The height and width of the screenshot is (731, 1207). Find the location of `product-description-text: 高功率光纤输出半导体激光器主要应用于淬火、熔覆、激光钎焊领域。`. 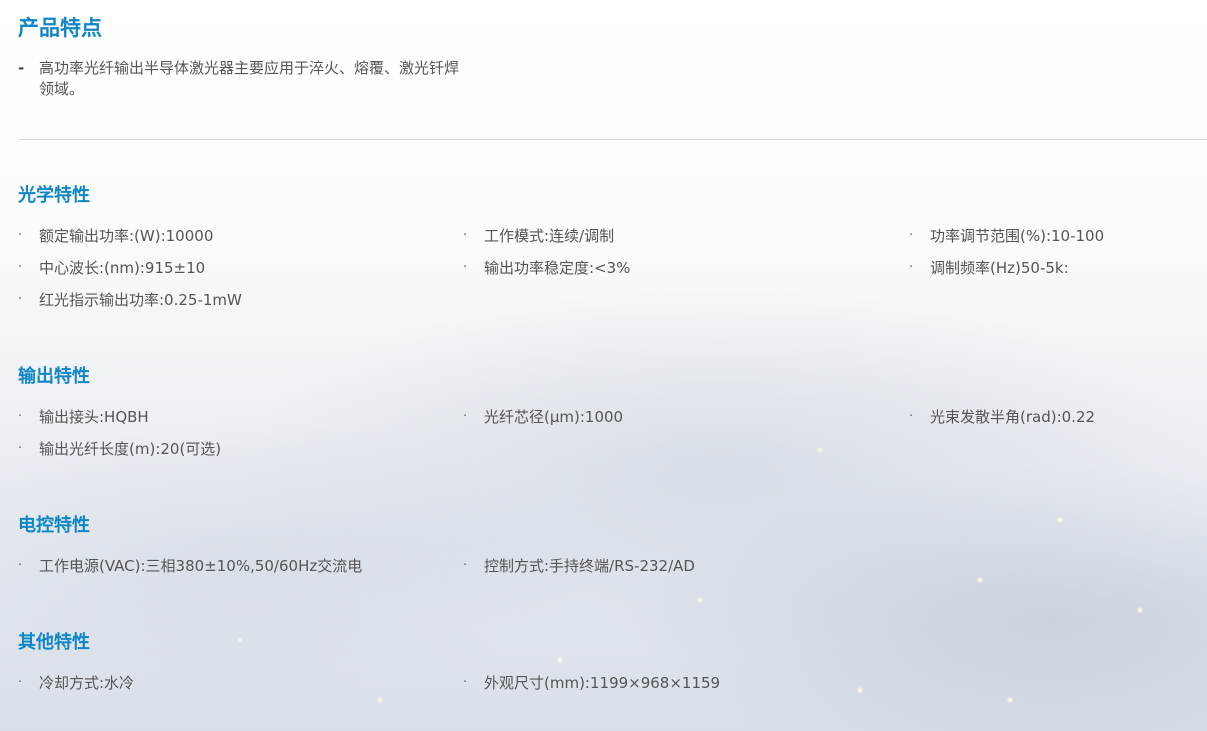

product-description-text: 高功率光纤输出半导体激光器主要应用于淬火、熔覆、激光钎焊领域。 is located at coordinates (249, 78).